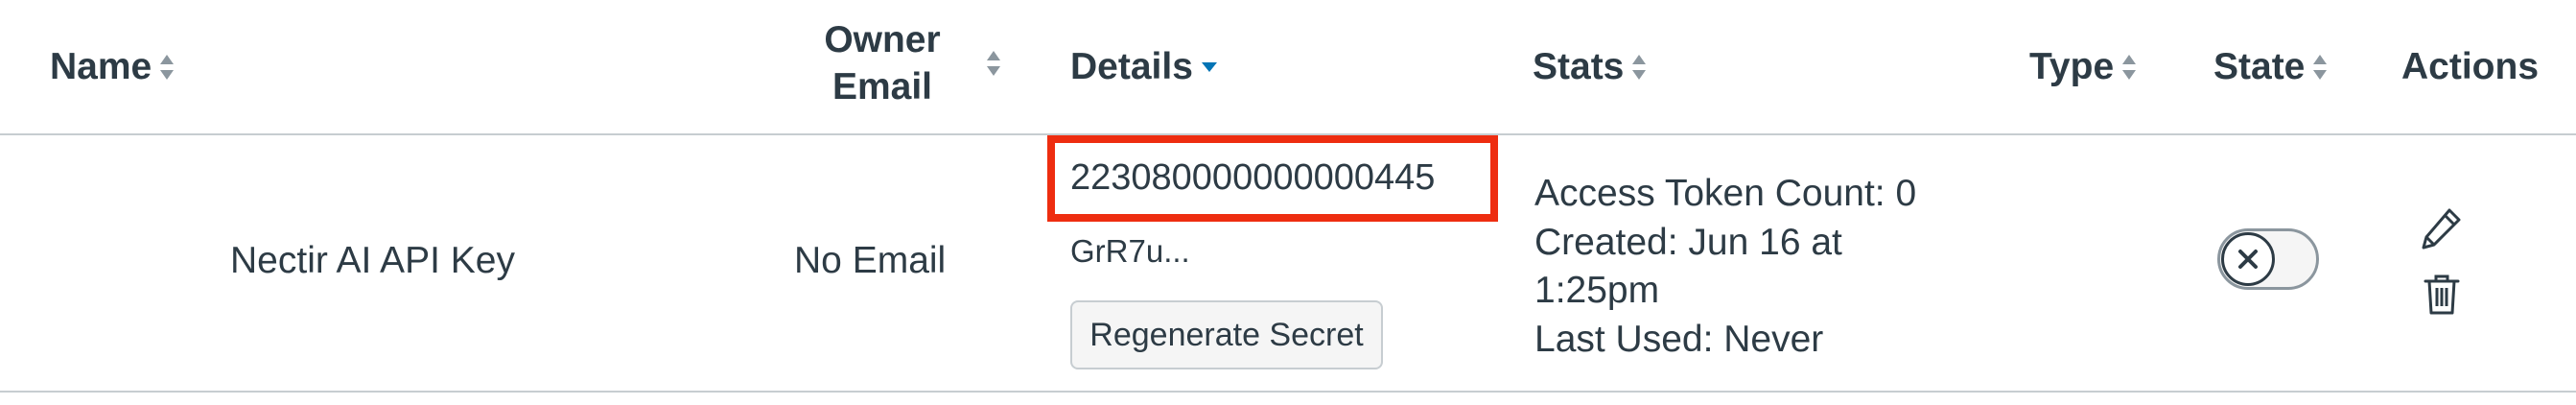 The image size is (2576, 405). Describe the element at coordinates (882, 40) in the screenshot. I see `column-header-owner-label-line1: Owner` at that location.